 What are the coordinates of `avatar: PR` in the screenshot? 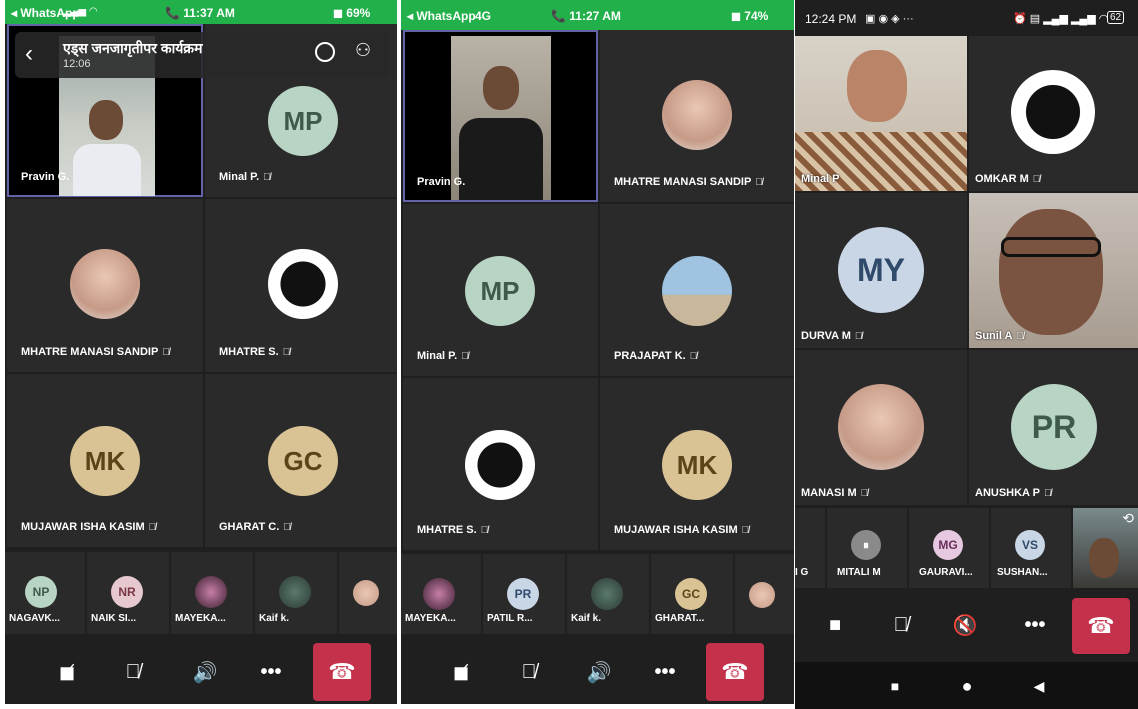 It's located at (1054, 427).